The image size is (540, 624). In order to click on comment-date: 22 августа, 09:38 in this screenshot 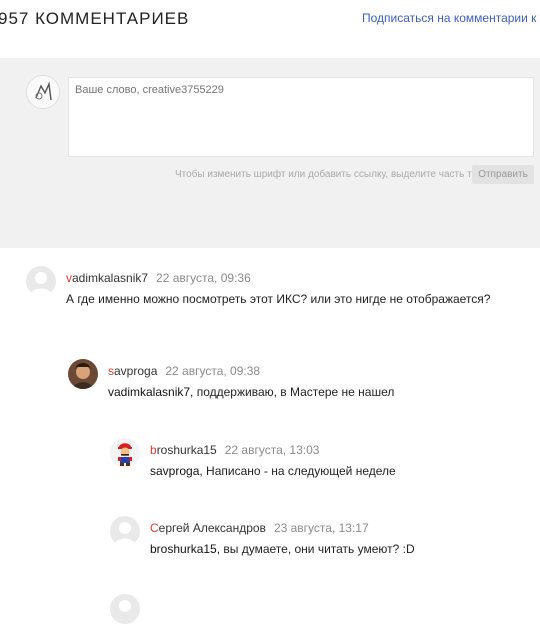, I will do `click(212, 371)`.